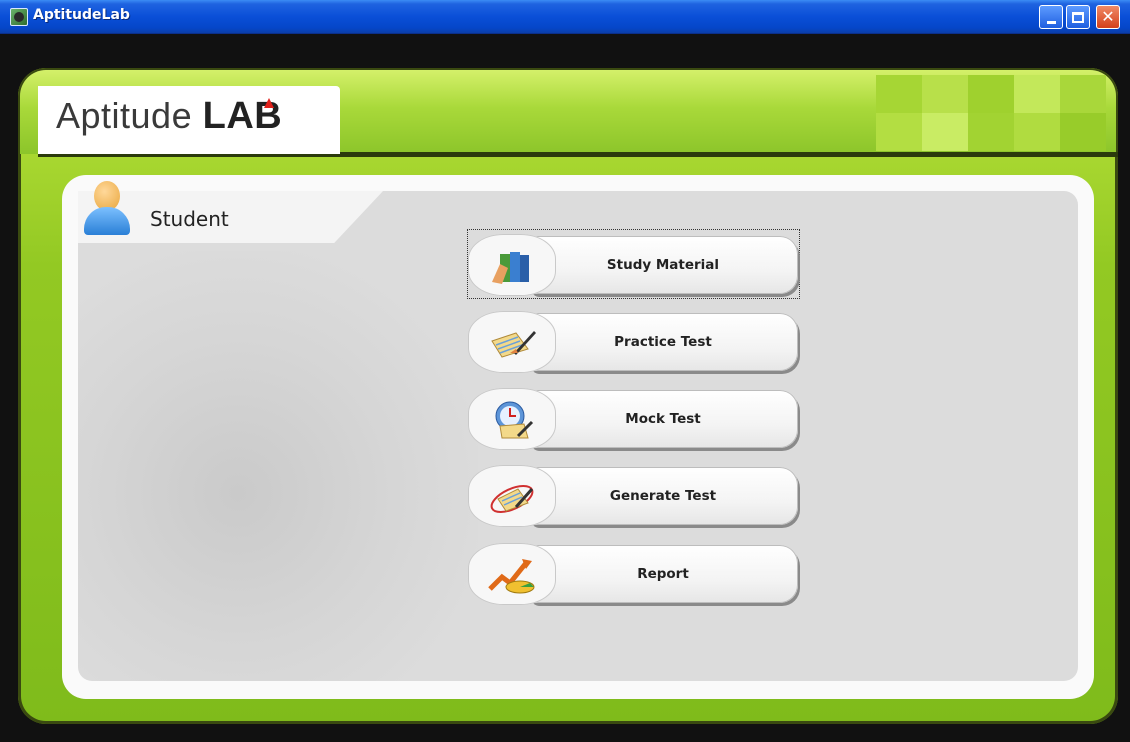 The width and height of the screenshot is (1130, 742). I want to click on close-icon: ✕, so click(1108, 16).